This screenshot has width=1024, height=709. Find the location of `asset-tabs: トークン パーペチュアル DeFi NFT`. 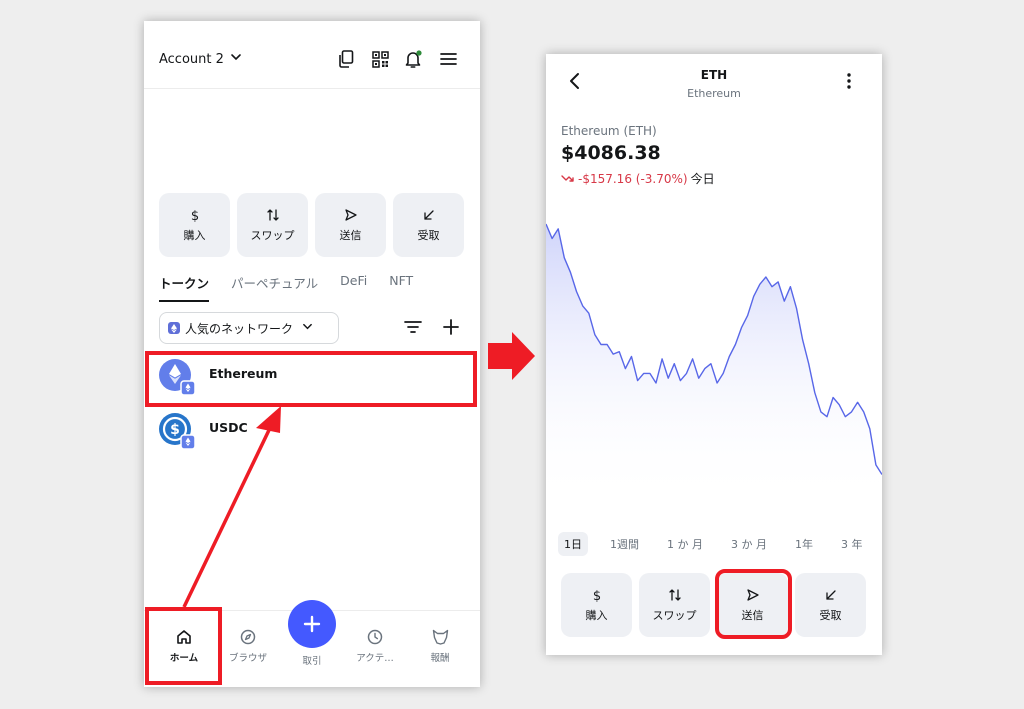

asset-tabs: トークン パーペチュアル DeFi NFT is located at coordinates (286, 287).